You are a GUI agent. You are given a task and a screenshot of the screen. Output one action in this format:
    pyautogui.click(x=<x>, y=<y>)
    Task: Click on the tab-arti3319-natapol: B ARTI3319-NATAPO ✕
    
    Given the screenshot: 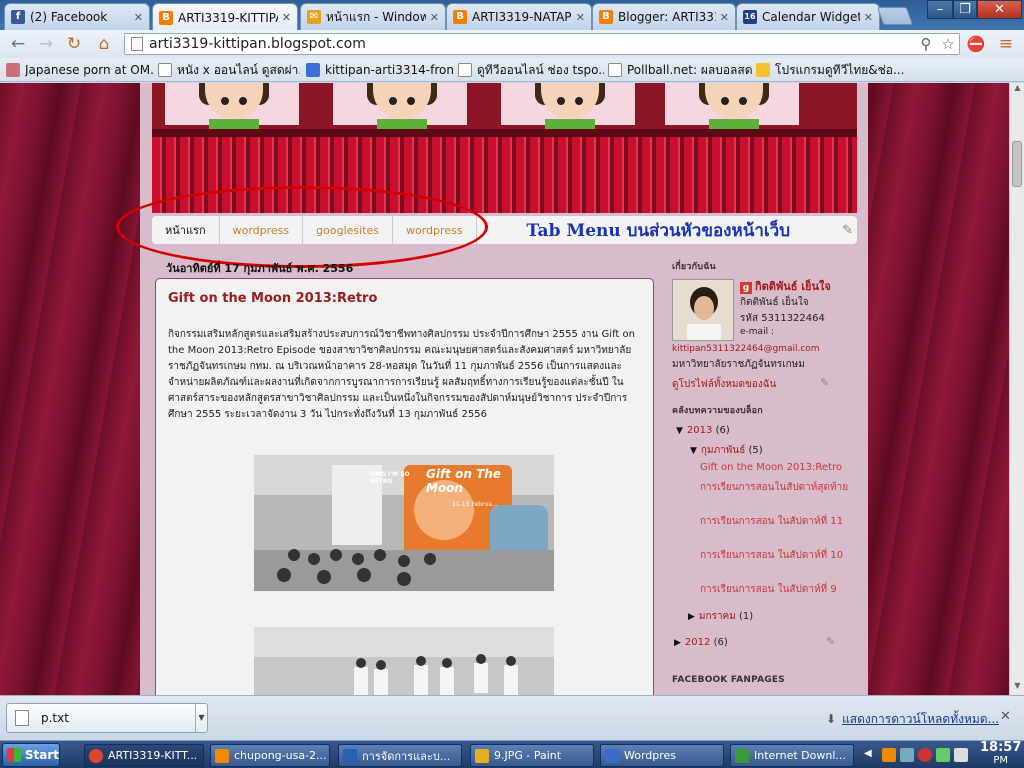 What is the action you would take?
    pyautogui.click(x=519, y=16)
    